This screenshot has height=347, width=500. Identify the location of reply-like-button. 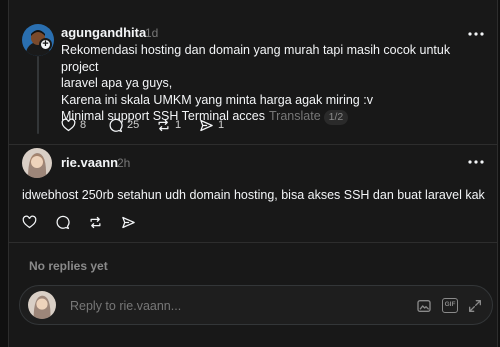
(29, 222).